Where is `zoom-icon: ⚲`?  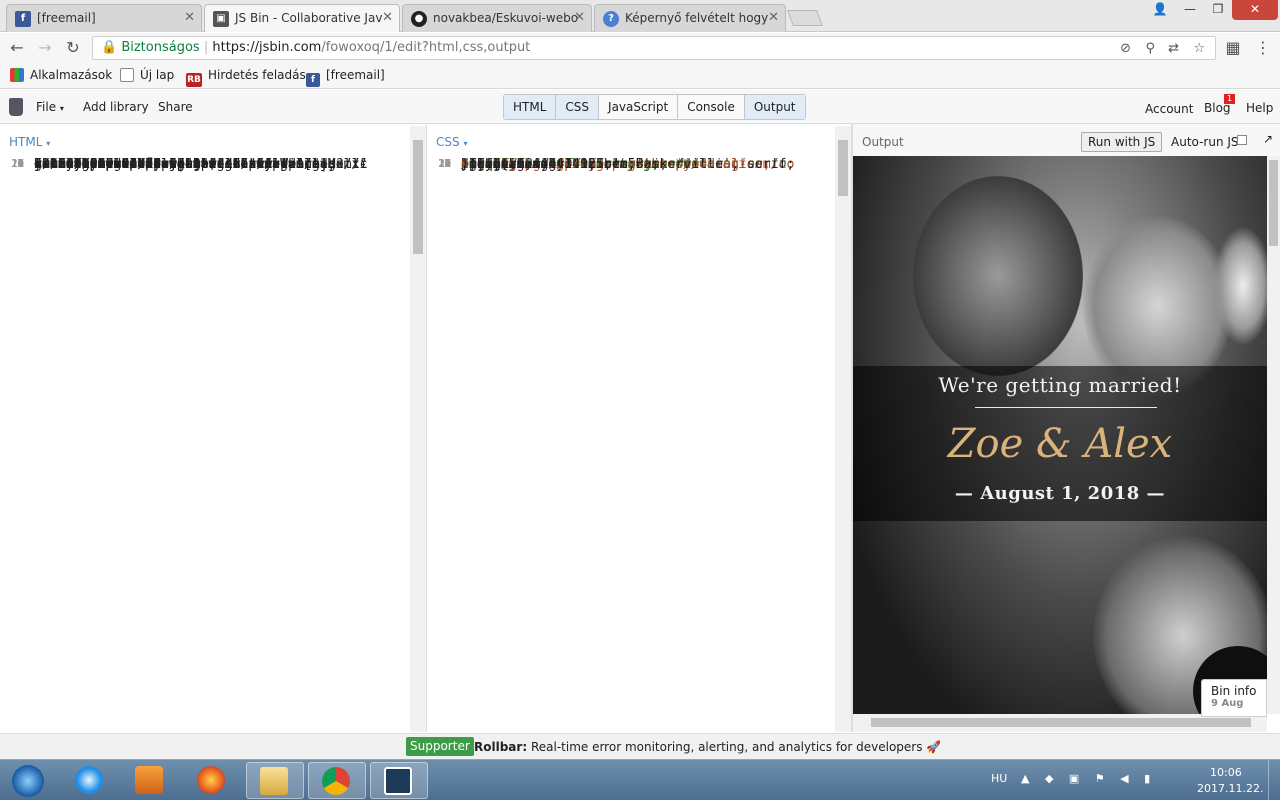
zoom-icon: ⚲ is located at coordinates (1150, 49).